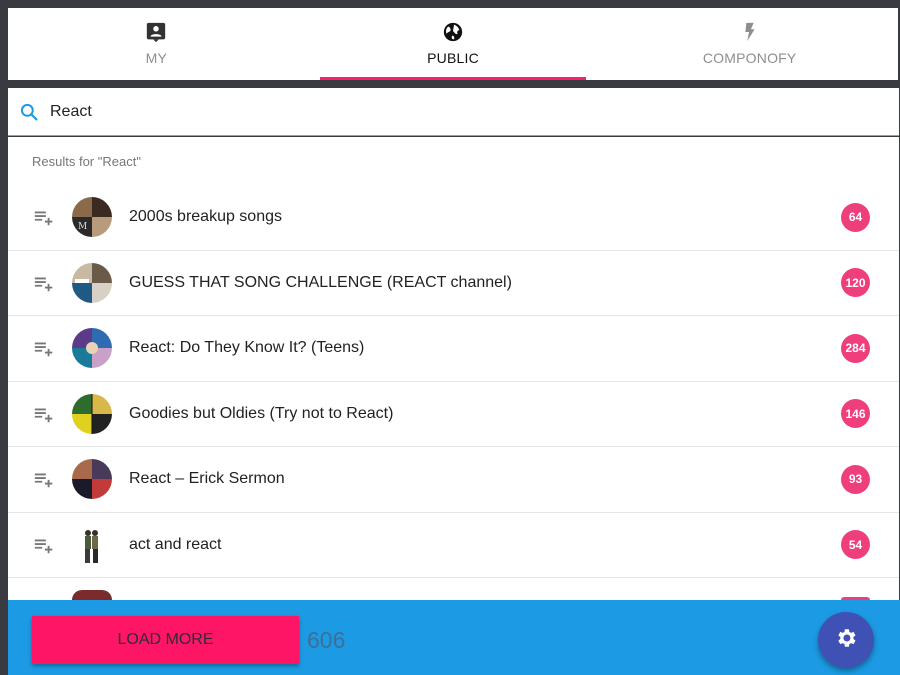 The height and width of the screenshot is (675, 900). Describe the element at coordinates (207, 479) in the screenshot. I see `playlist-title: React – Erick Sermon` at that location.